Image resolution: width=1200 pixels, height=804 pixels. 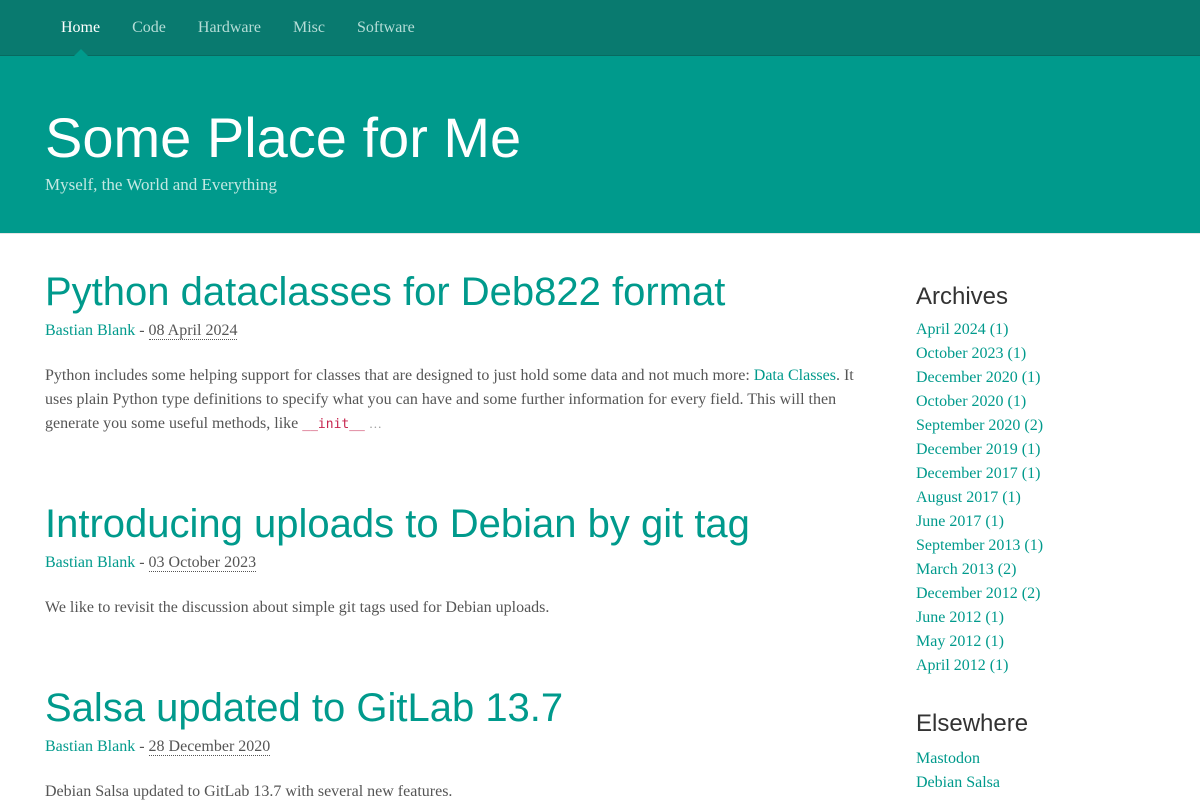 I want to click on top-navbar: Home Code Hardware Misc Software, so click(x=600, y=28).